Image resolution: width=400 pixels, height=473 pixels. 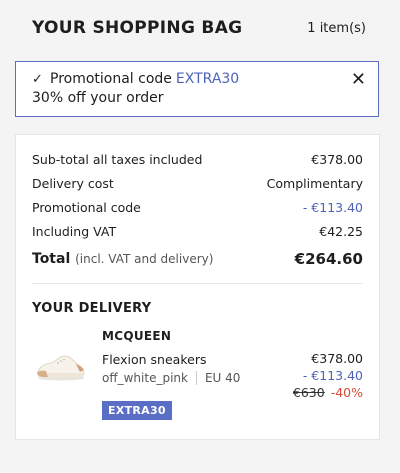 I want to click on item-name: Flexion sneakers, so click(x=171, y=359).